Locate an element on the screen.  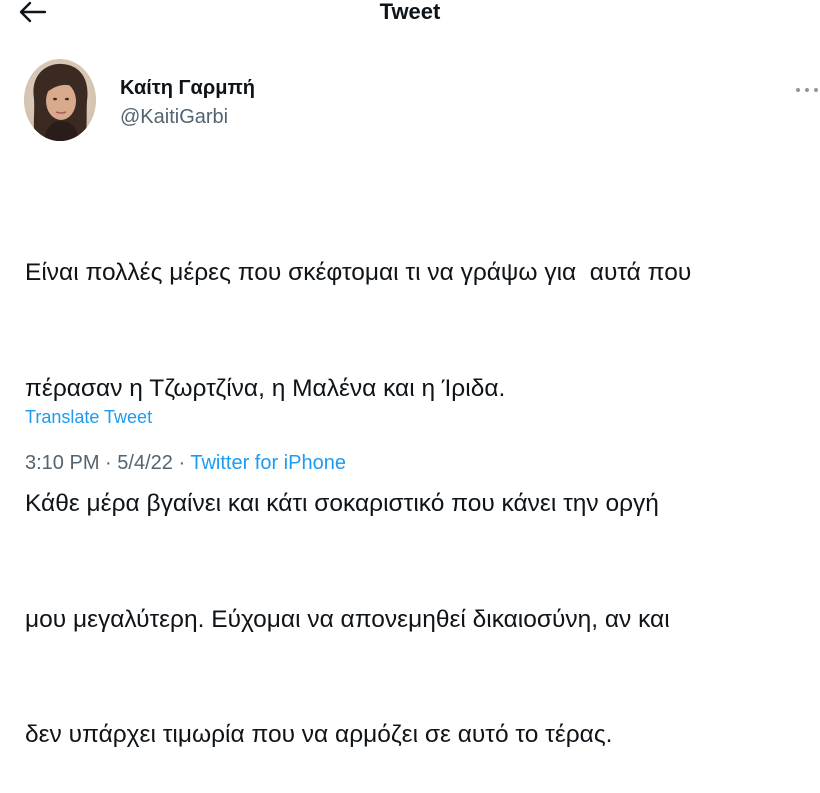
top-bar: Tweet is located at coordinates (410, 14).